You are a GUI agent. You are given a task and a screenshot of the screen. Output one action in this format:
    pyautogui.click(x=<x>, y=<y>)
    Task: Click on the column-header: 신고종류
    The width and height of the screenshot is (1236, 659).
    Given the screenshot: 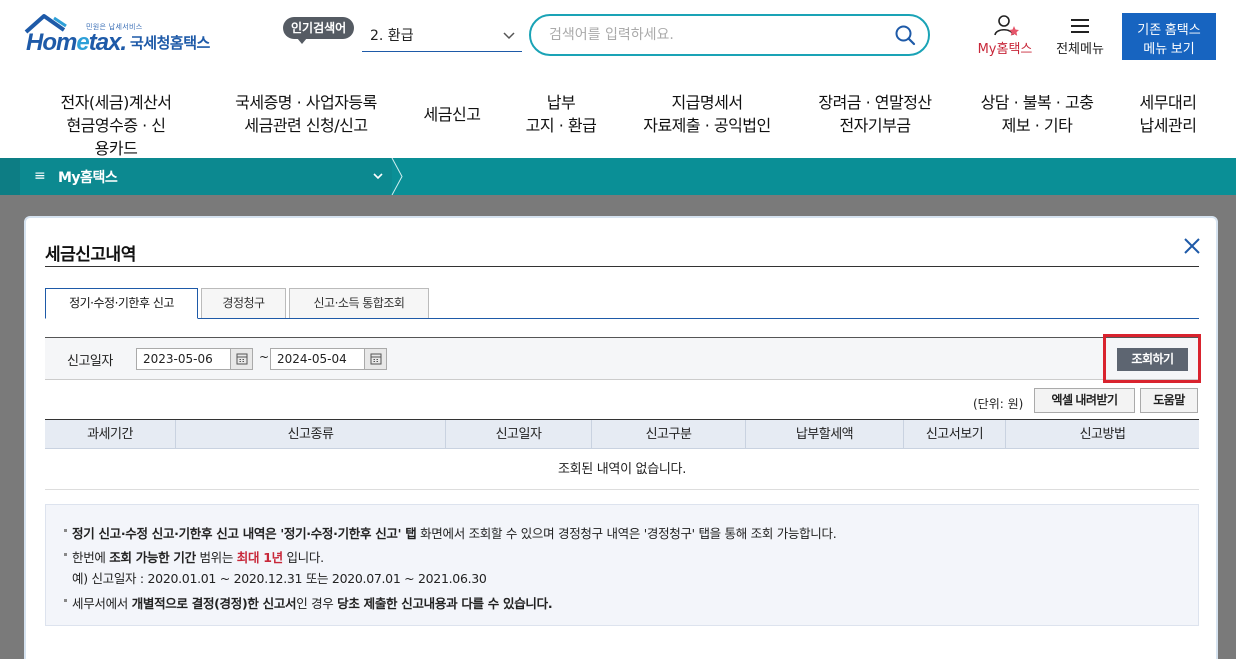 What is the action you would take?
    pyautogui.click(x=311, y=434)
    